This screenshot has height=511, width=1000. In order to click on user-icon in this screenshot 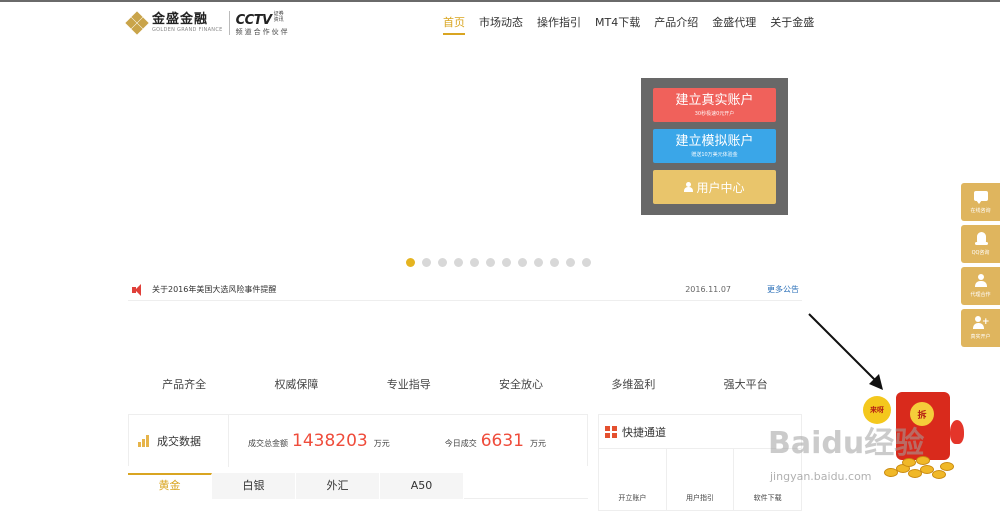, I will do `click(689, 187)`.